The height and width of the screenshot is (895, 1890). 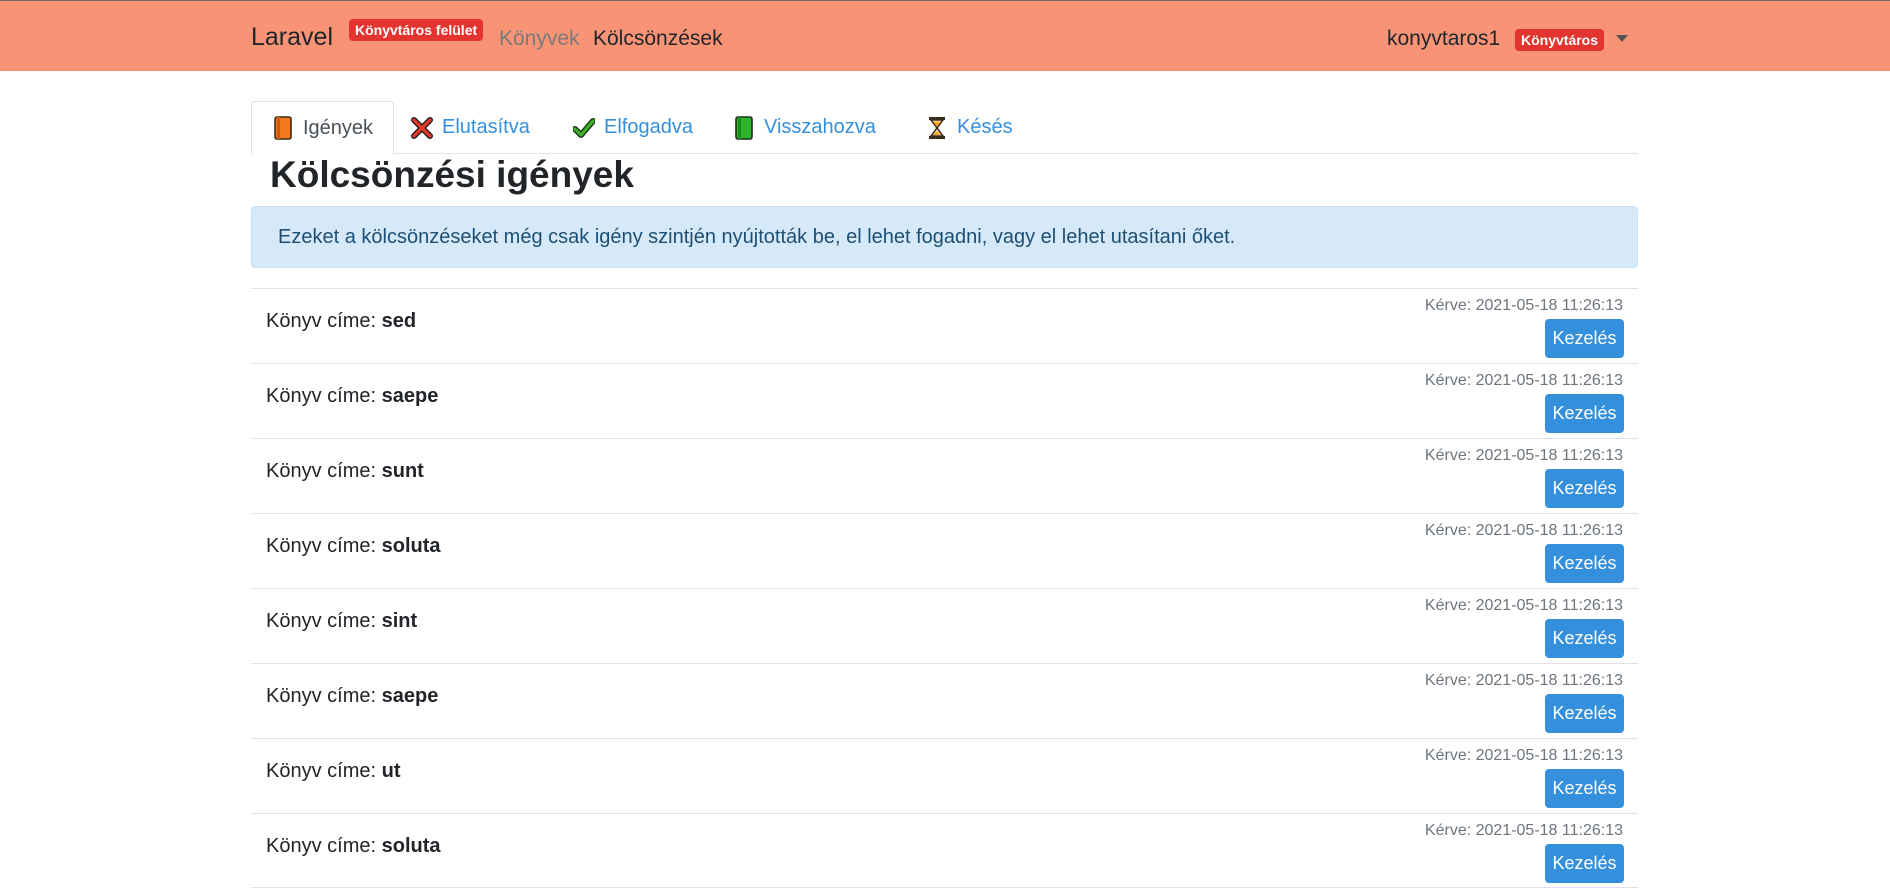 I want to click on tab-label: Igények, so click(x=338, y=127).